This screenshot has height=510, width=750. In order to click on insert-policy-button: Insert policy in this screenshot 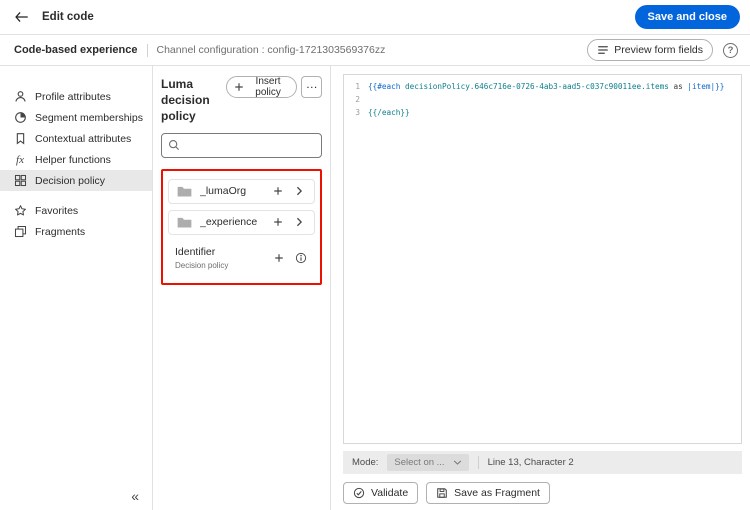, I will do `click(261, 87)`.